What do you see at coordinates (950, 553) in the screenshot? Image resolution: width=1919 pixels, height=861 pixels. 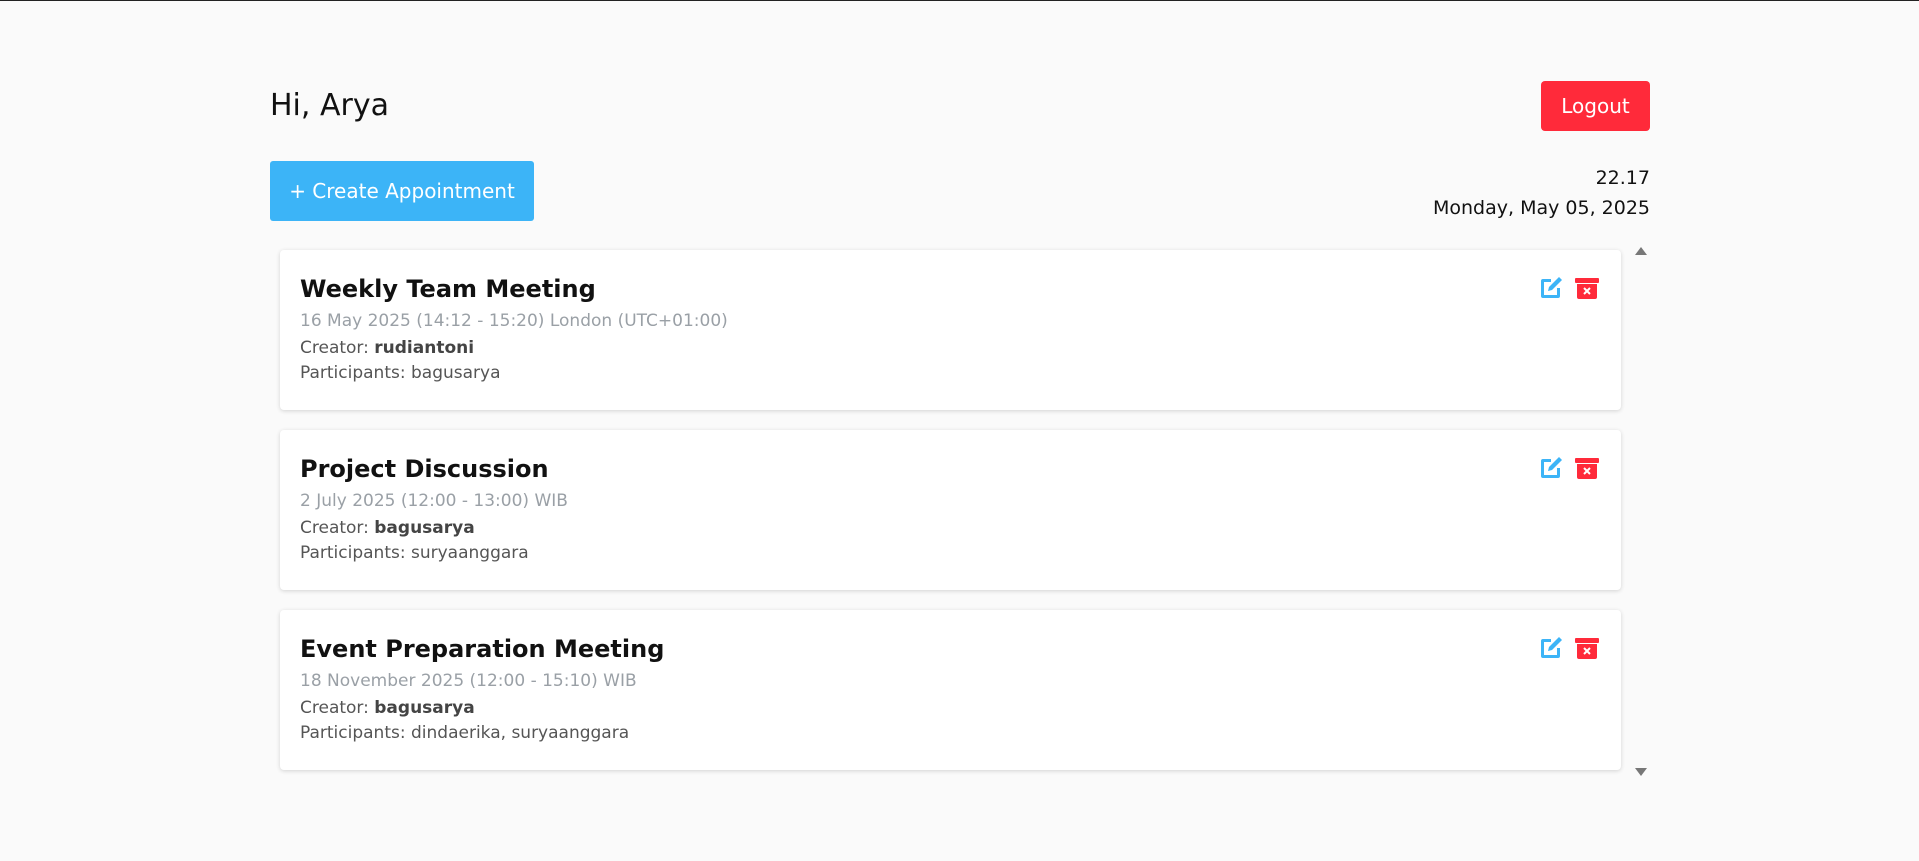 I see `appointment-participants: Participants: suryaanggara` at bounding box center [950, 553].